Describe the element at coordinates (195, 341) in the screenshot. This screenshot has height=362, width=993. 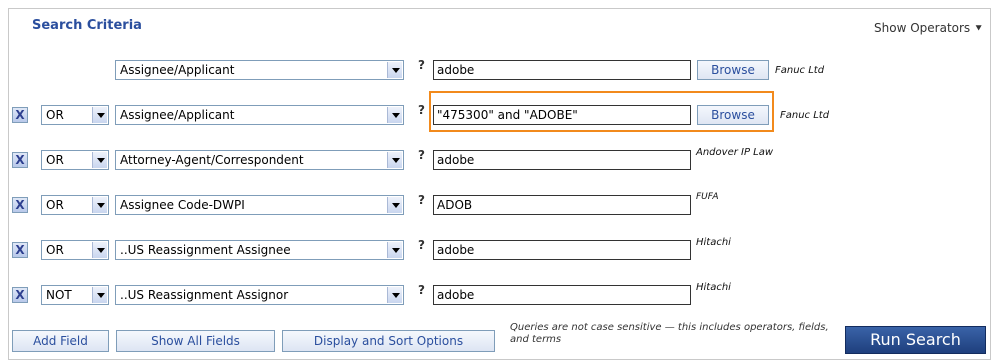
I see `show-all-fields-button: Show All Fields` at that location.